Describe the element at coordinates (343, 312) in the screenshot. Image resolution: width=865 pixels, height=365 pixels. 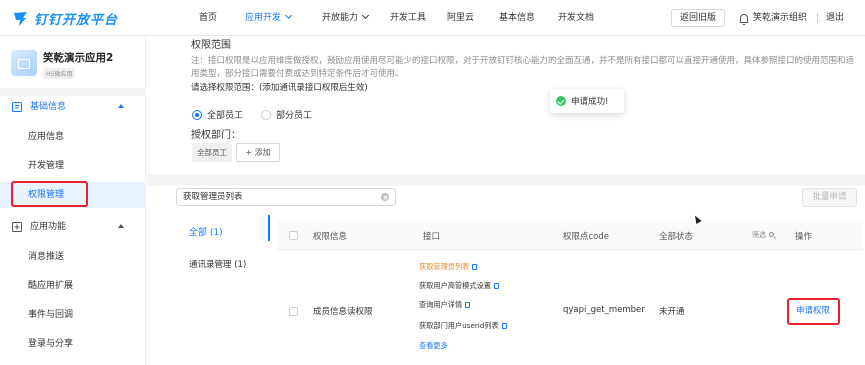
I see `row-perm-info: 成员信息读权限` at that location.